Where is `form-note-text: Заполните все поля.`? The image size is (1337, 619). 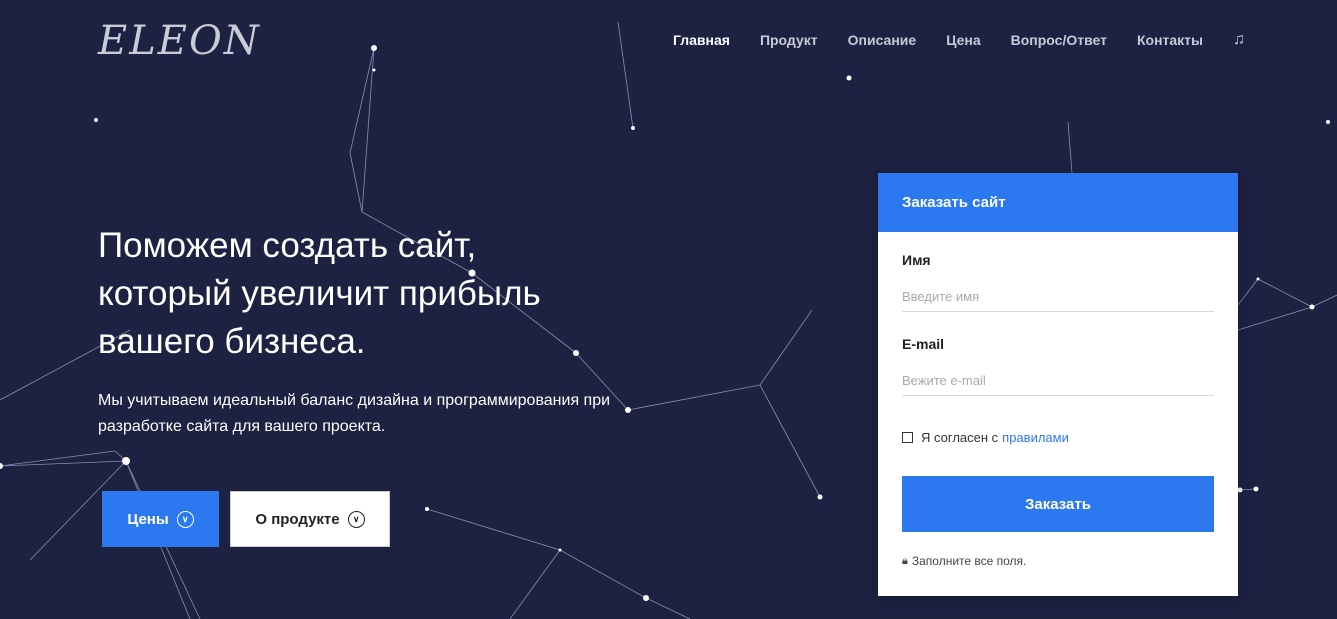 form-note-text: Заполните все поля. is located at coordinates (969, 561).